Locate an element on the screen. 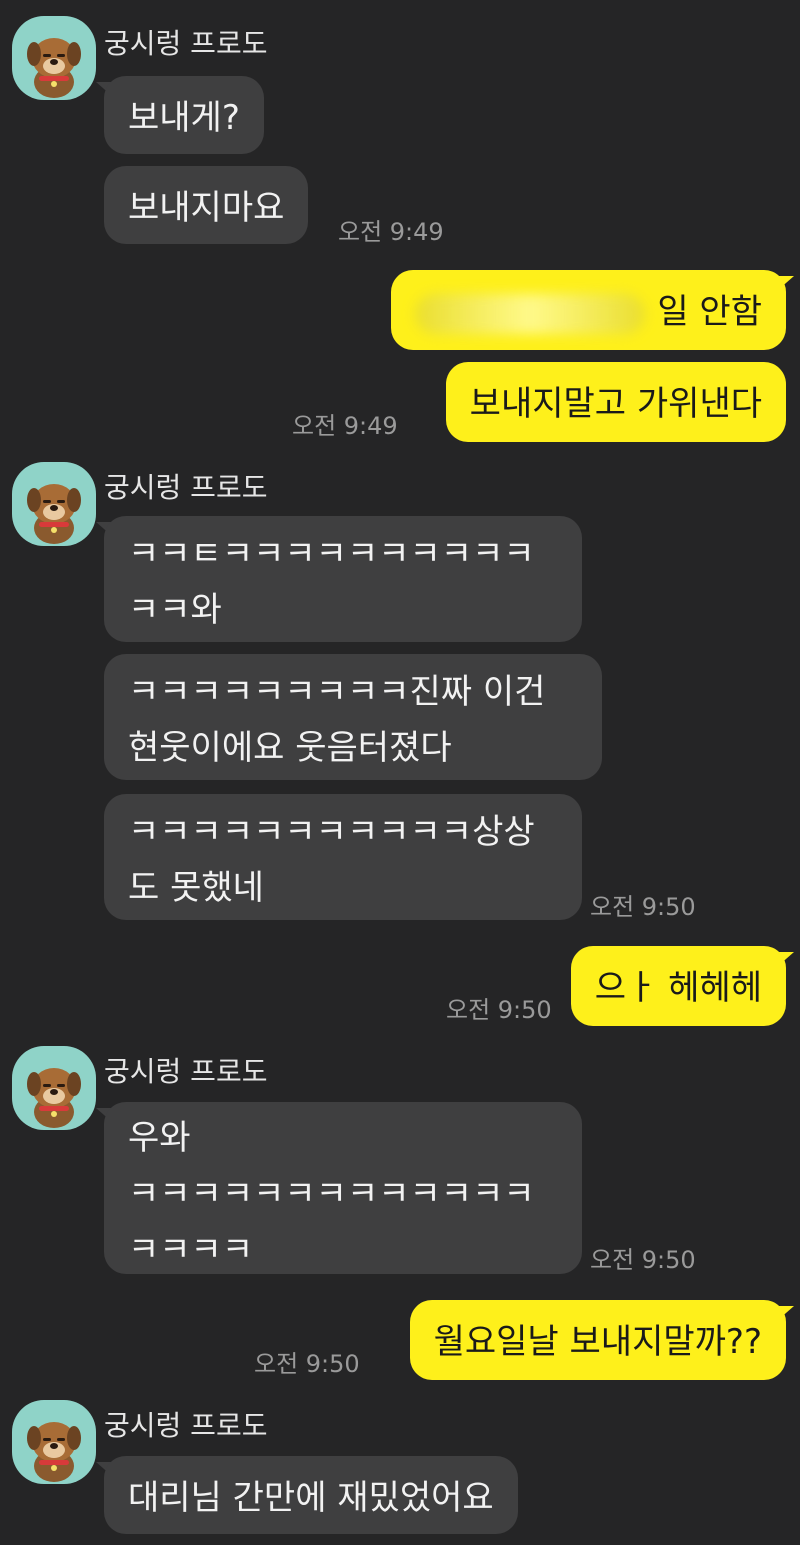 This screenshot has height=1545, width=800. message-bubble: 보내게? is located at coordinates (184, 115).